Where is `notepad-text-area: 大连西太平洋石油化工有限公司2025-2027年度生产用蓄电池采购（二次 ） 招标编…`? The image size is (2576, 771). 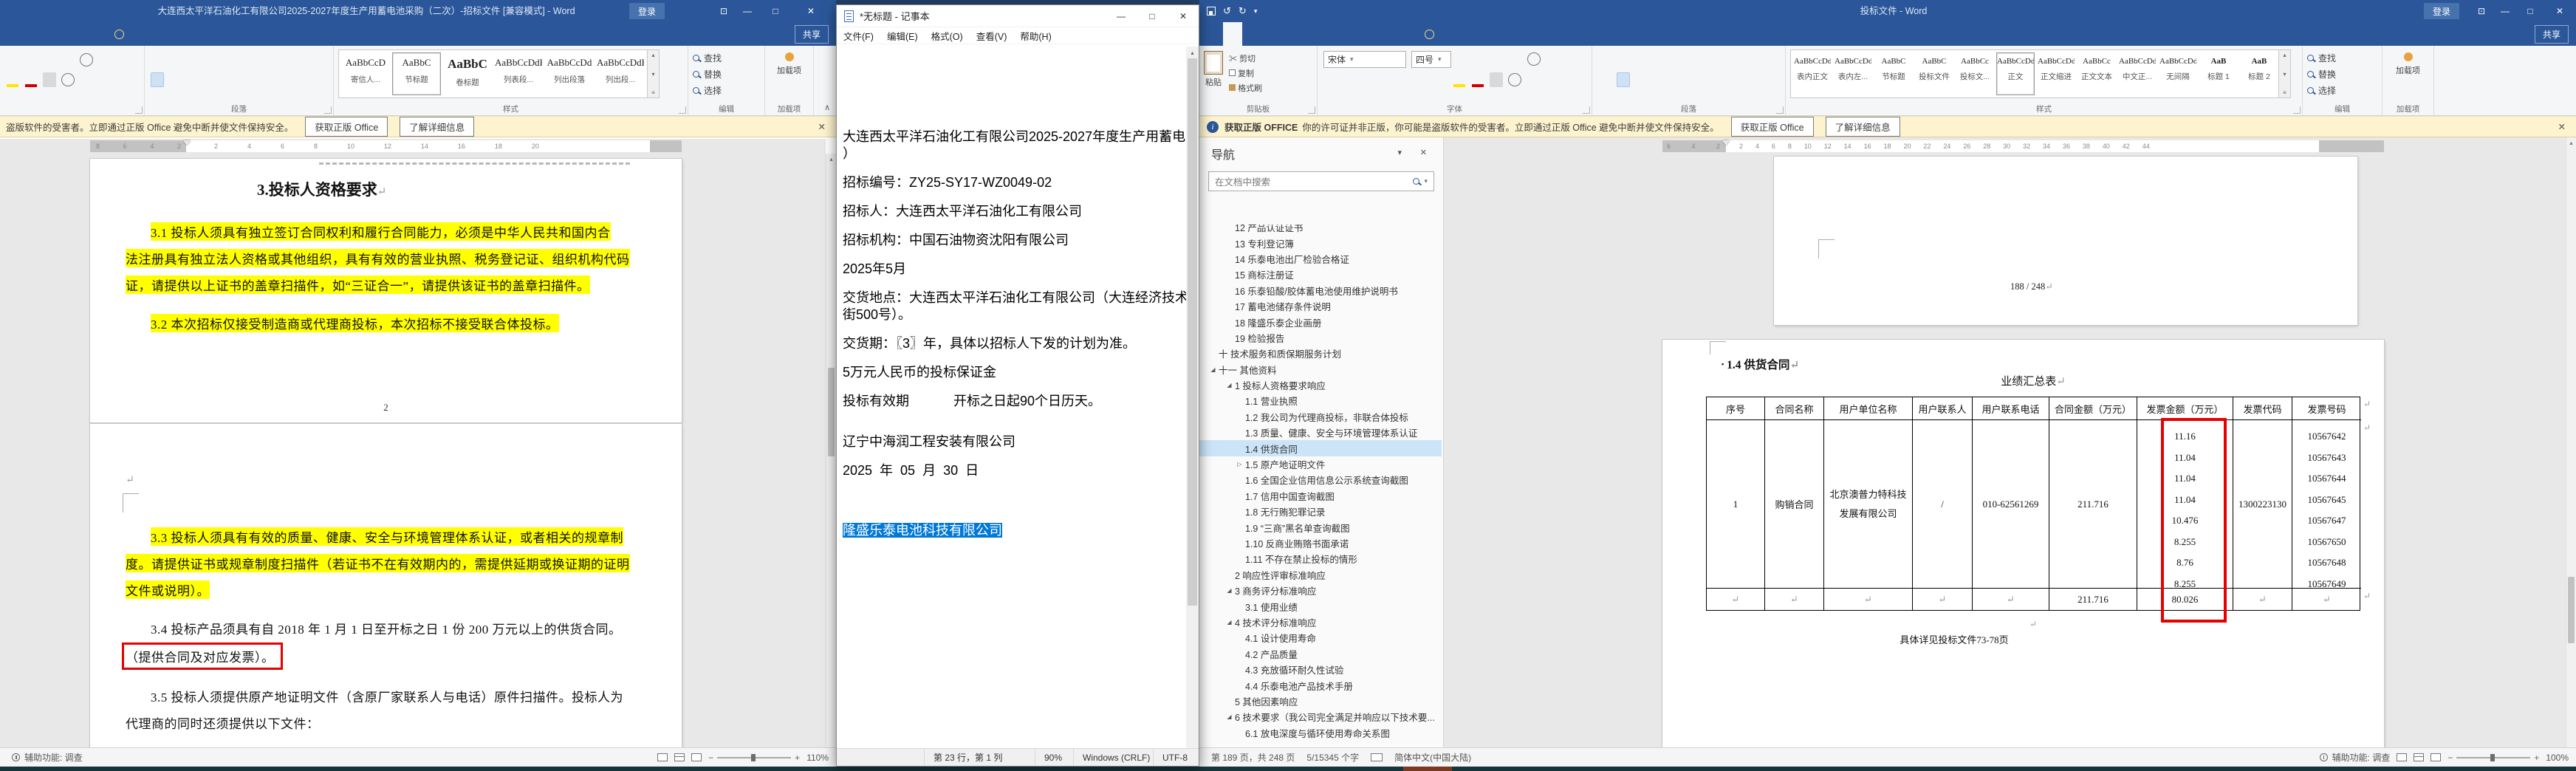 notepad-text-area: 大连西太平洋石油化工有限公司2025-2027年度生产用蓄电池采购（二次 ） 招标编… is located at coordinates (1011, 397).